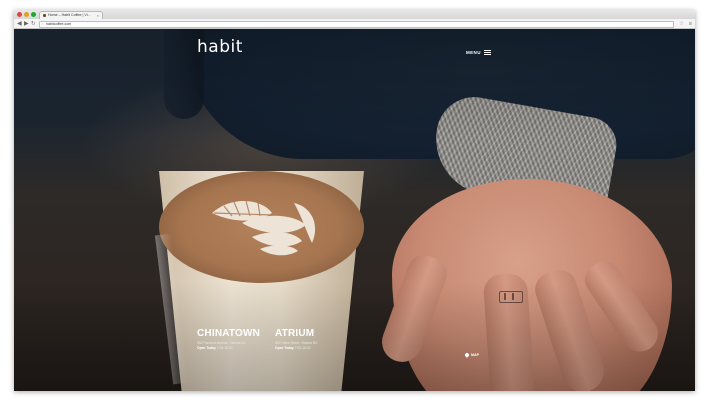 The image size is (710, 411). Describe the element at coordinates (26, 24) in the screenshot. I see `forward-arrow-icon: ▶` at that location.